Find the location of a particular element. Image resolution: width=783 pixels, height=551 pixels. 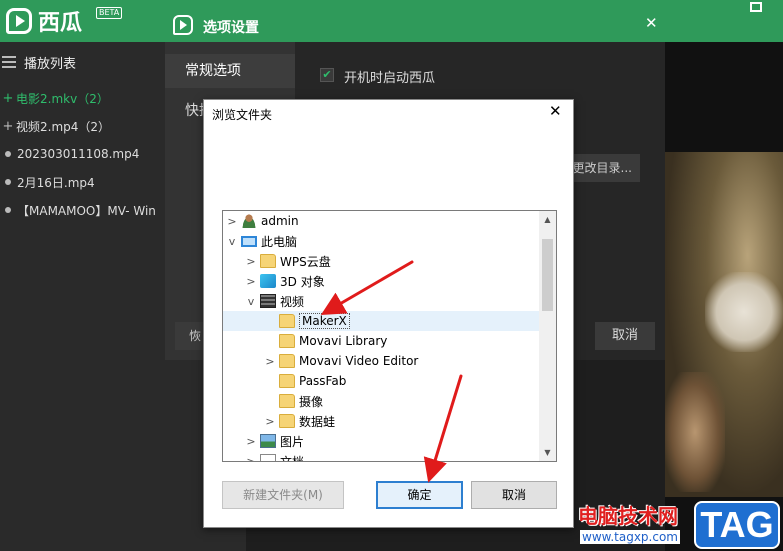

tree-item-label: 数据蛙 is located at coordinates (317, 421).